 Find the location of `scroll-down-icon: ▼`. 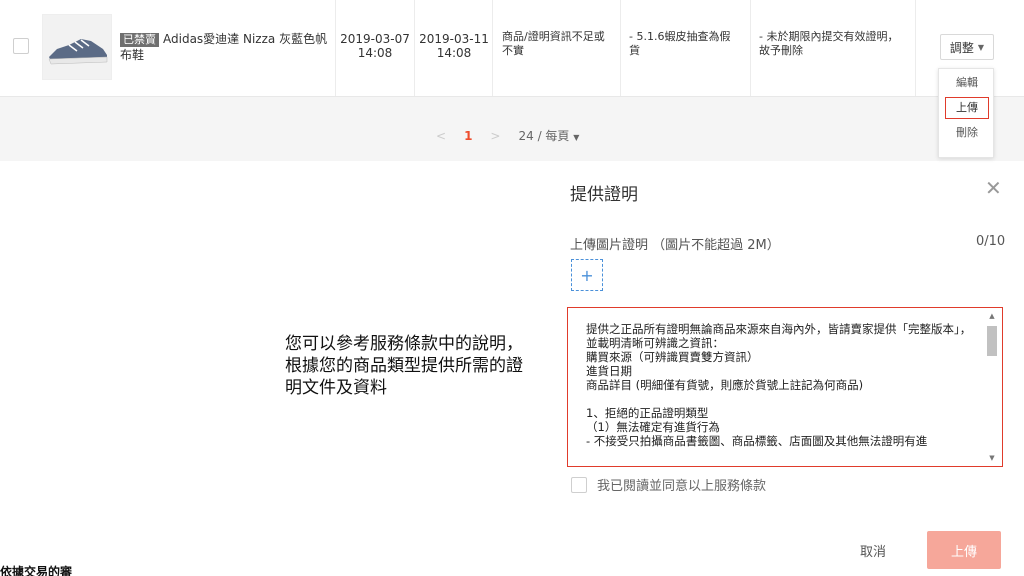

scroll-down-icon: ▼ is located at coordinates (992, 458).